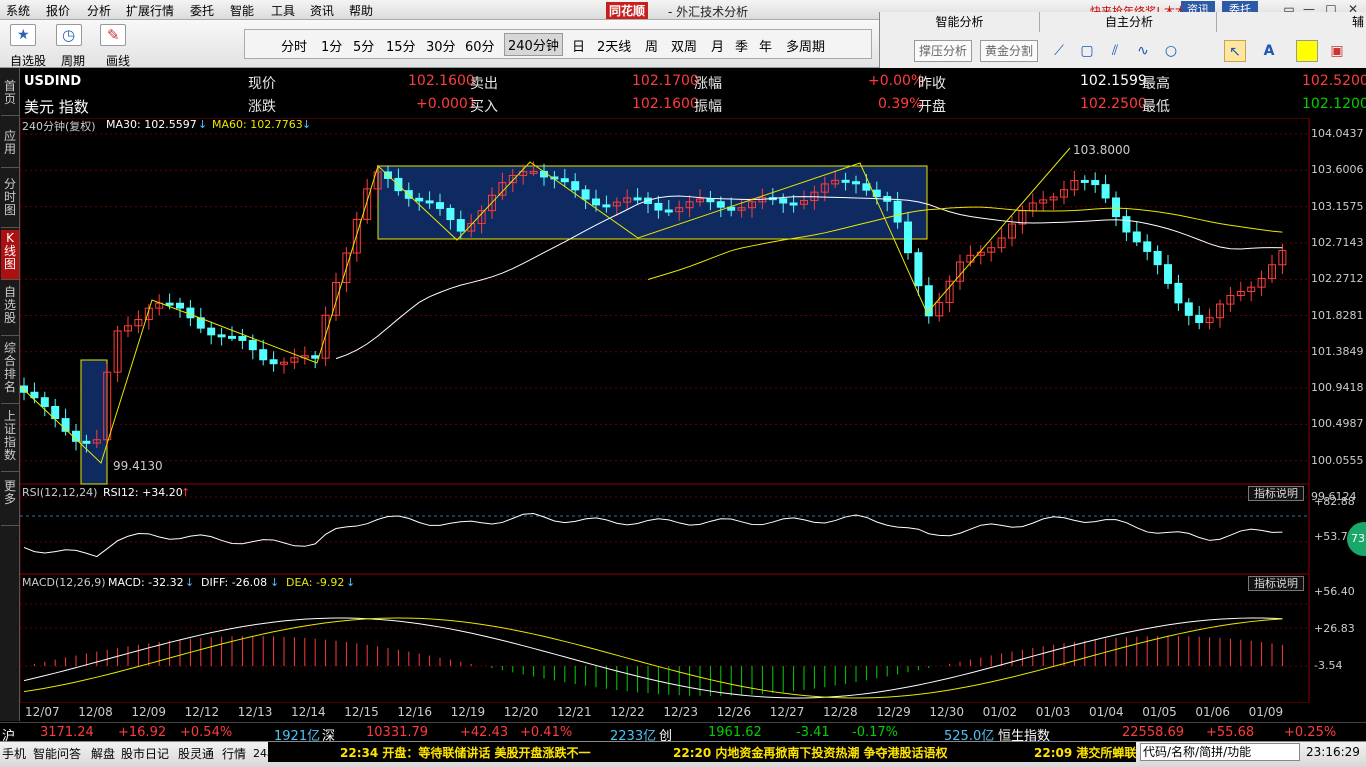 Image resolution: width=1366 pixels, height=767 pixels. I want to click on sidebar-item-home: 首页, so click(10, 94).